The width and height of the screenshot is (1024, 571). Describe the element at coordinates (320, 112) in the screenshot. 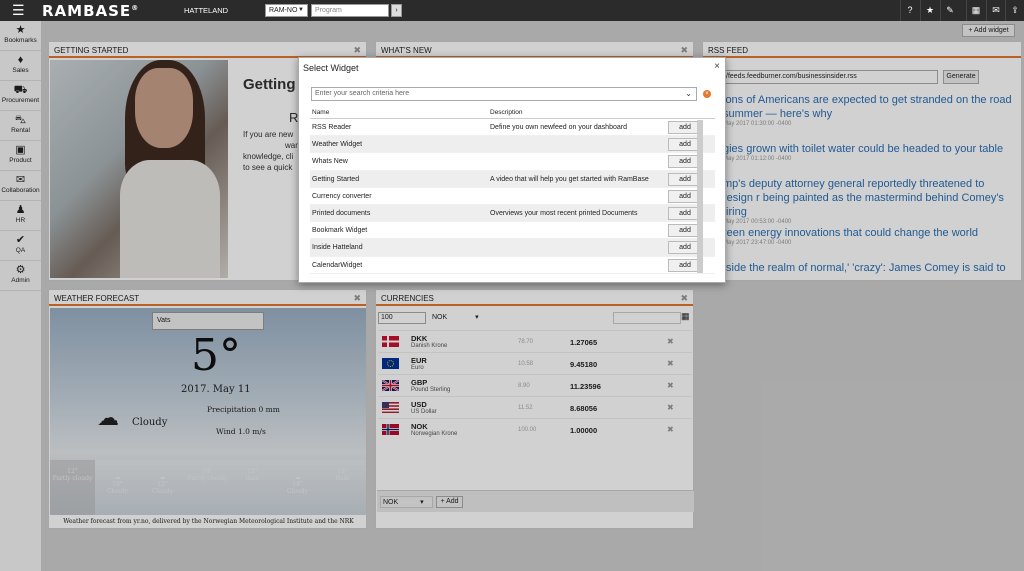

I see `column-header-name: Name` at that location.